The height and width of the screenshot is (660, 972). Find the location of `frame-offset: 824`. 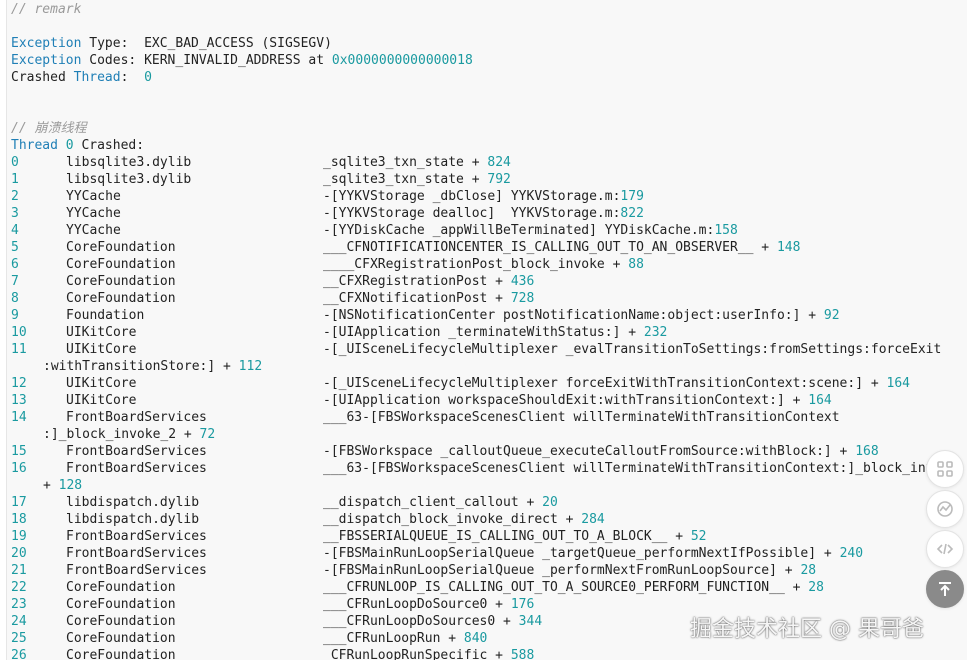

frame-offset: 824 is located at coordinates (499, 162).